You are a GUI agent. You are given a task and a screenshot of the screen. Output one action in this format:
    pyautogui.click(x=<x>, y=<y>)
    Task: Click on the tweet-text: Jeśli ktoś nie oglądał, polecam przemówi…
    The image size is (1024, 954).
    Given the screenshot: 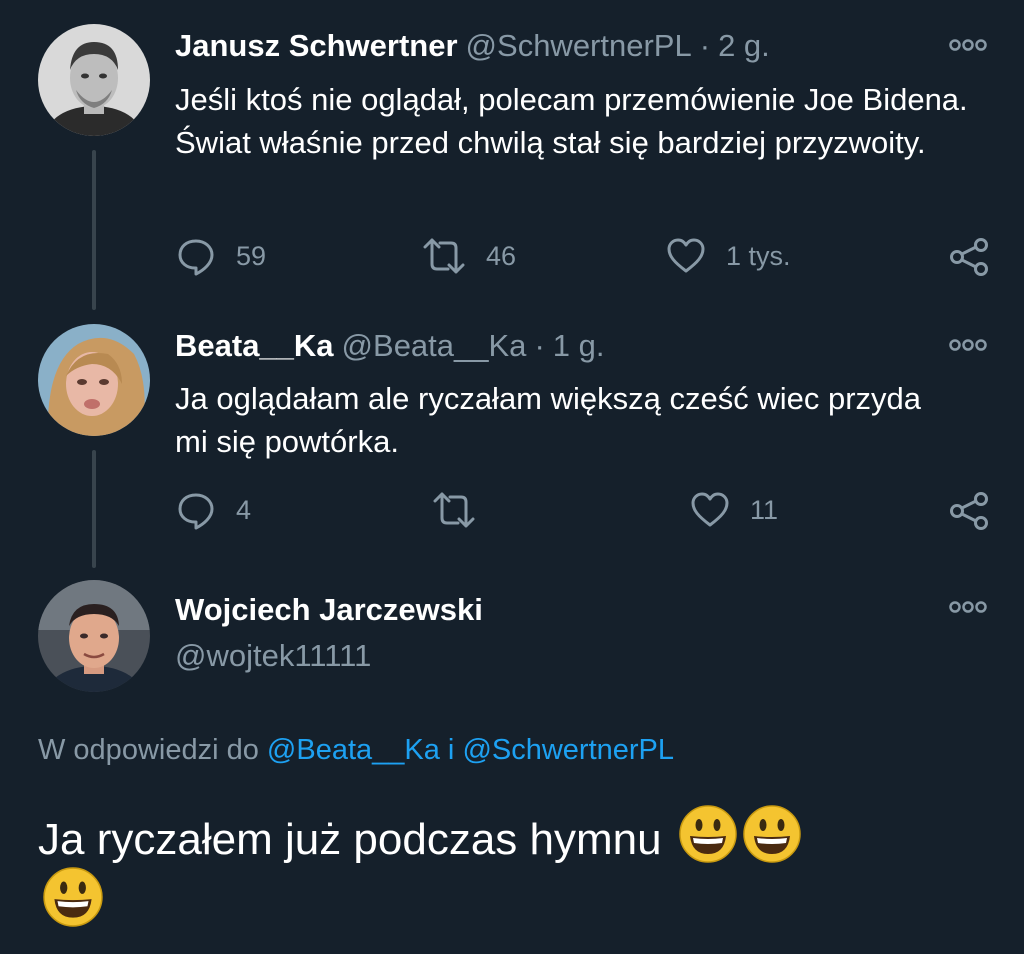 What is the action you would take?
    pyautogui.click(x=571, y=121)
    